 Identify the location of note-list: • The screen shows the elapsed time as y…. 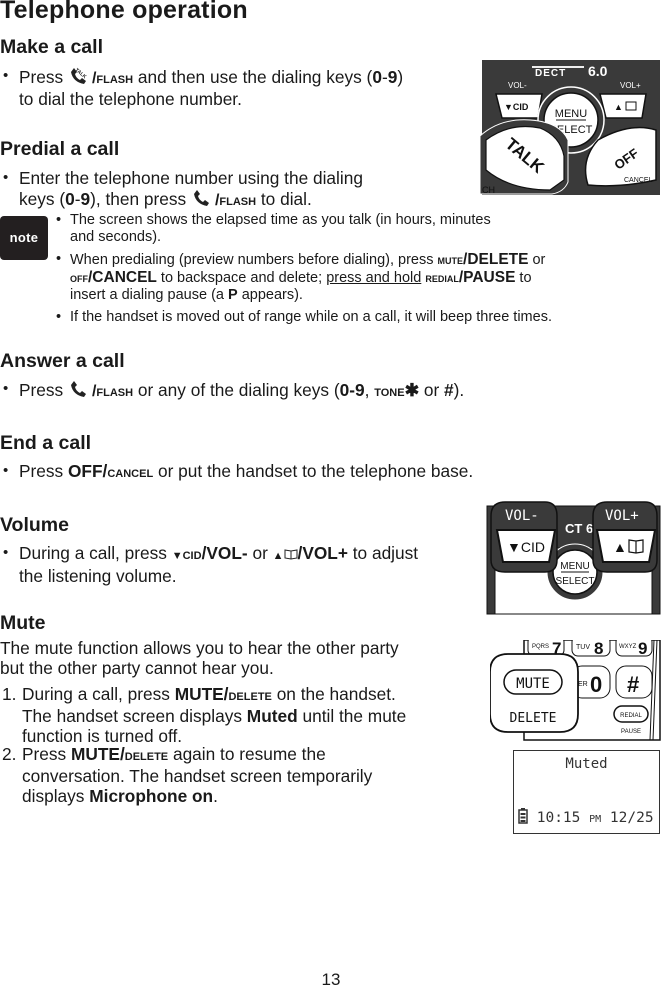
(357, 271).